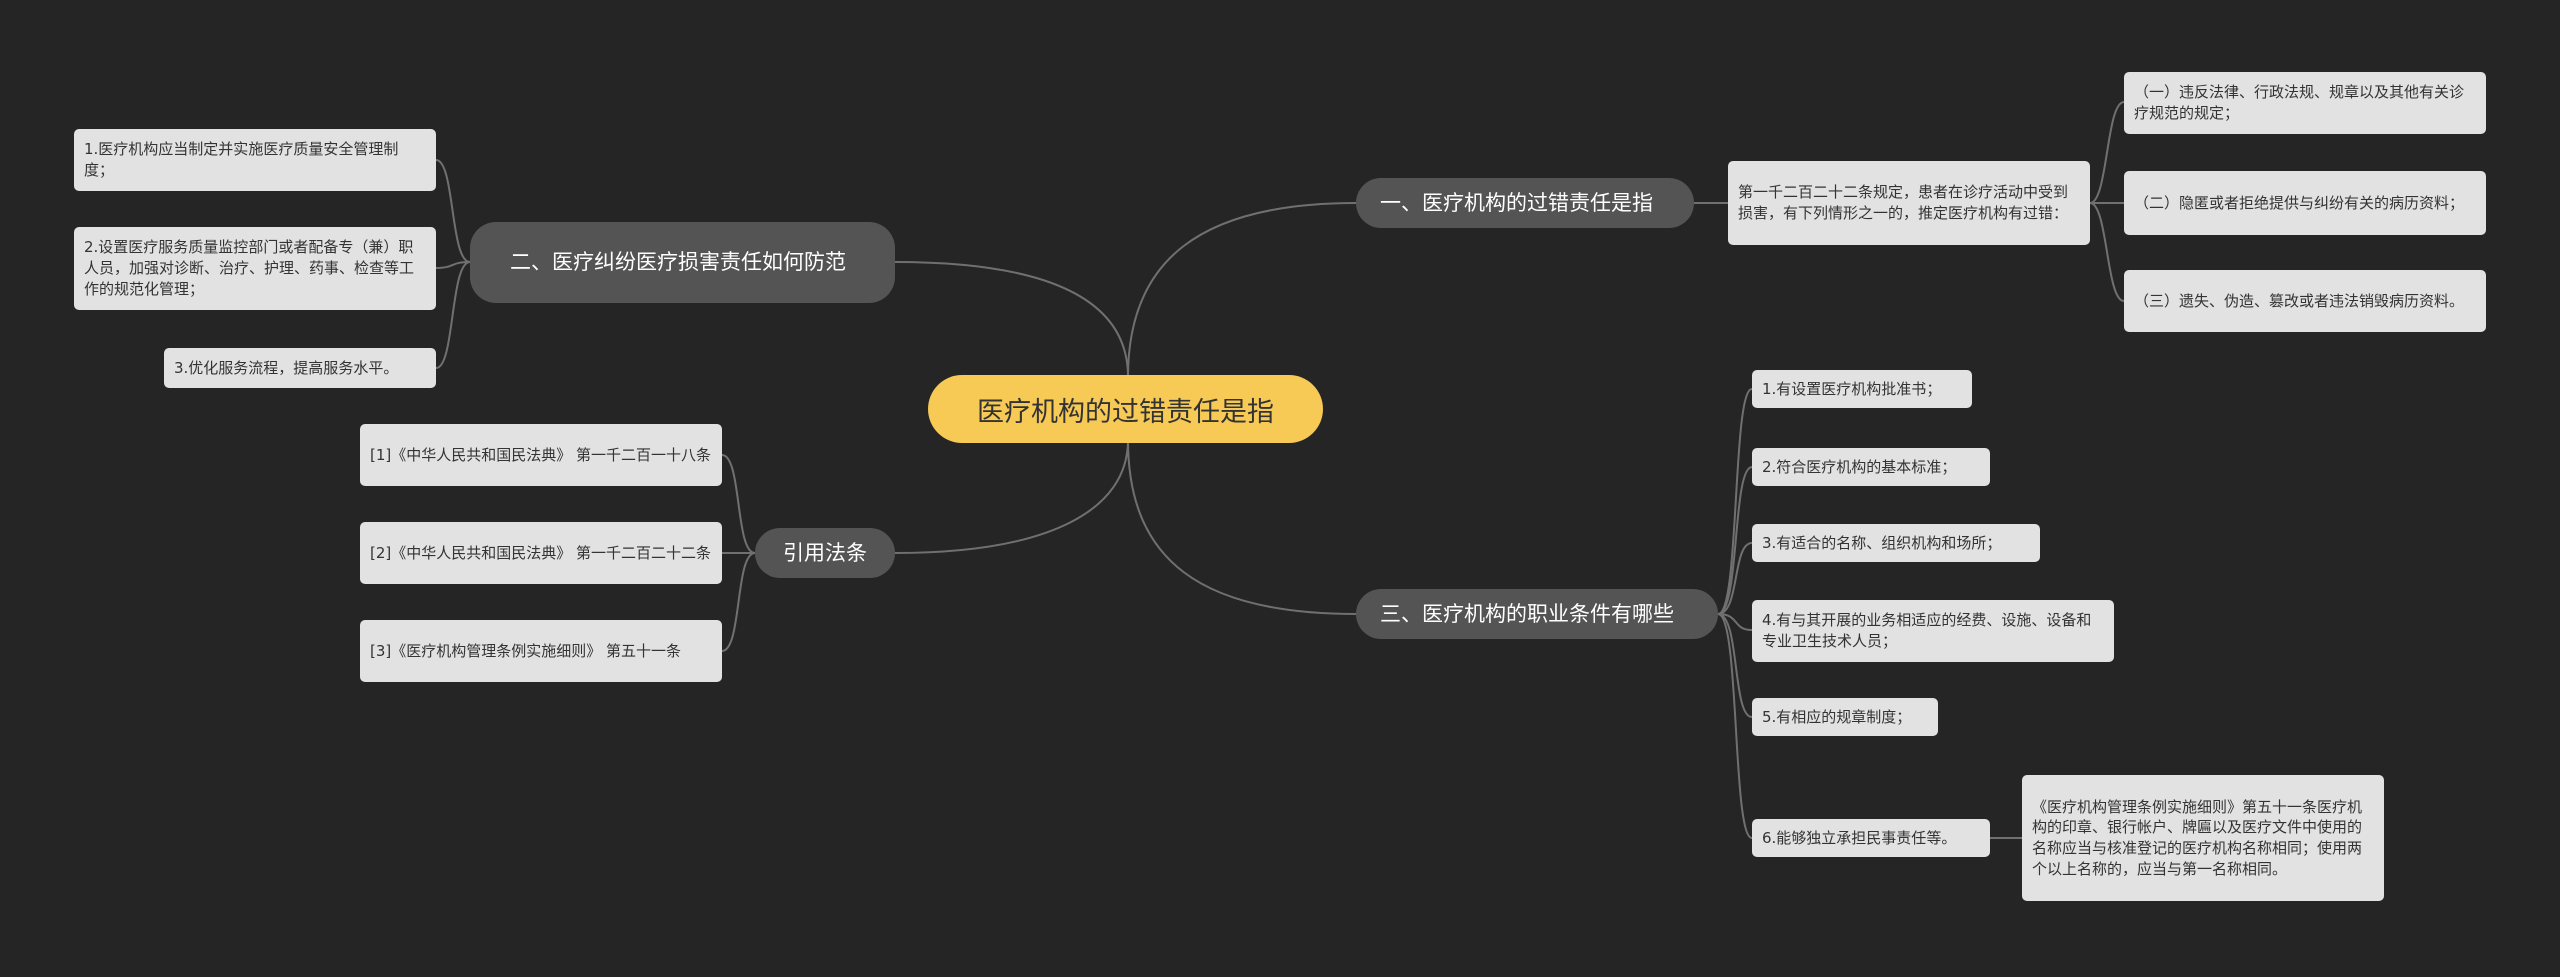  Describe the element at coordinates (453, 211) in the screenshot. I see `link-branch2-item1` at that location.